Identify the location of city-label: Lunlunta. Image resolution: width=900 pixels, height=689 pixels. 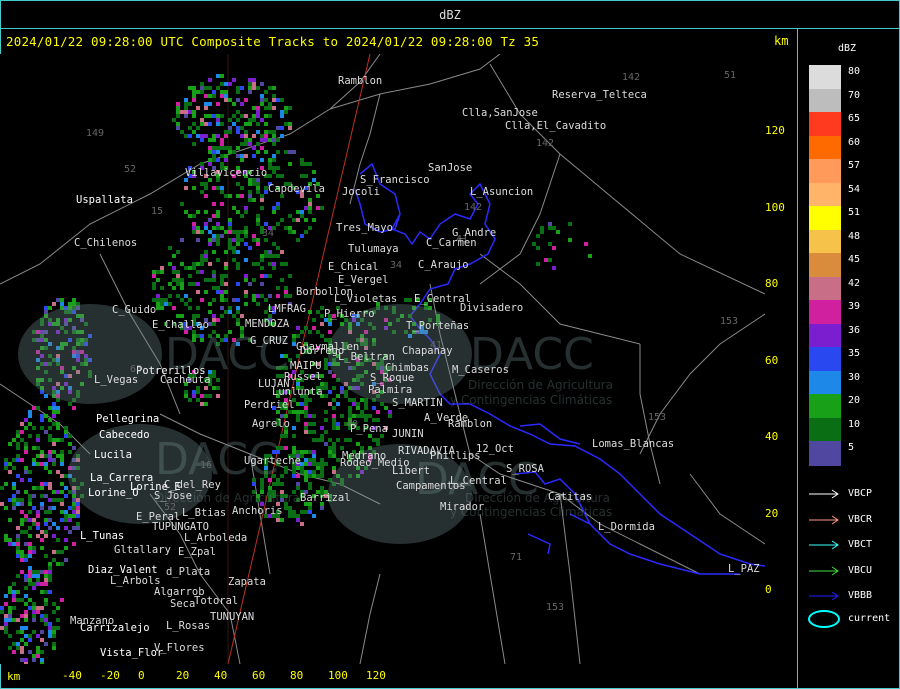
(297, 392).